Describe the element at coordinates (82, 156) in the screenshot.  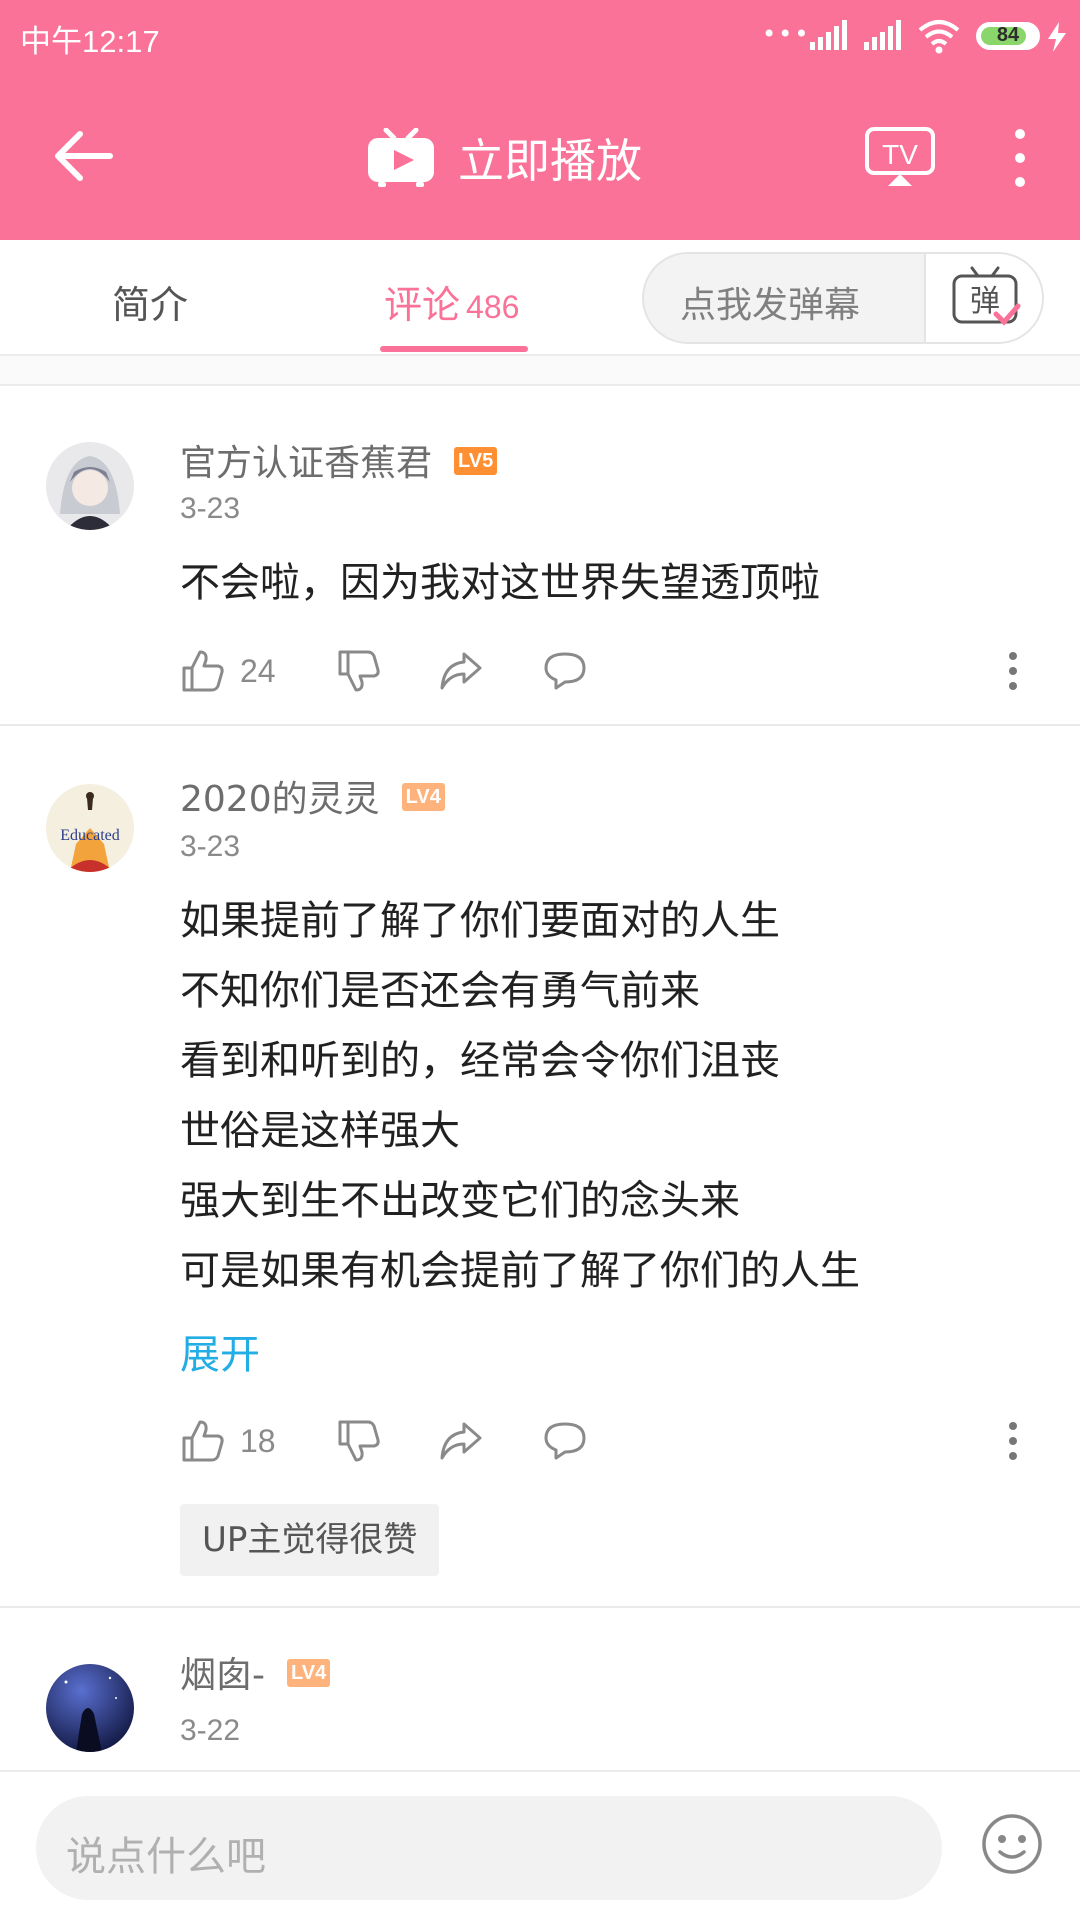
I see `back-arrow-icon` at that location.